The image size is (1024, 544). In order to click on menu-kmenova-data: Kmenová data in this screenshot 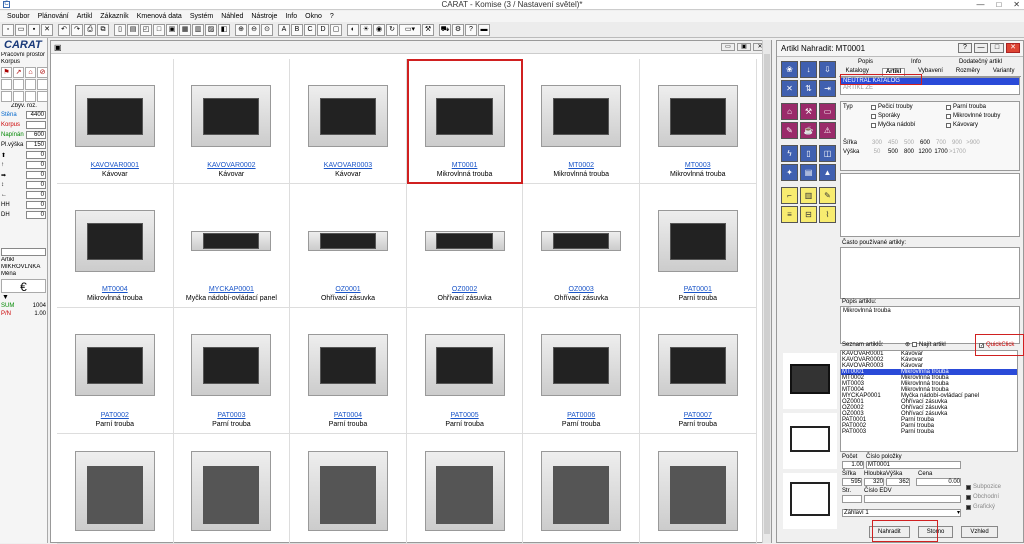, I will do `click(159, 16)`.